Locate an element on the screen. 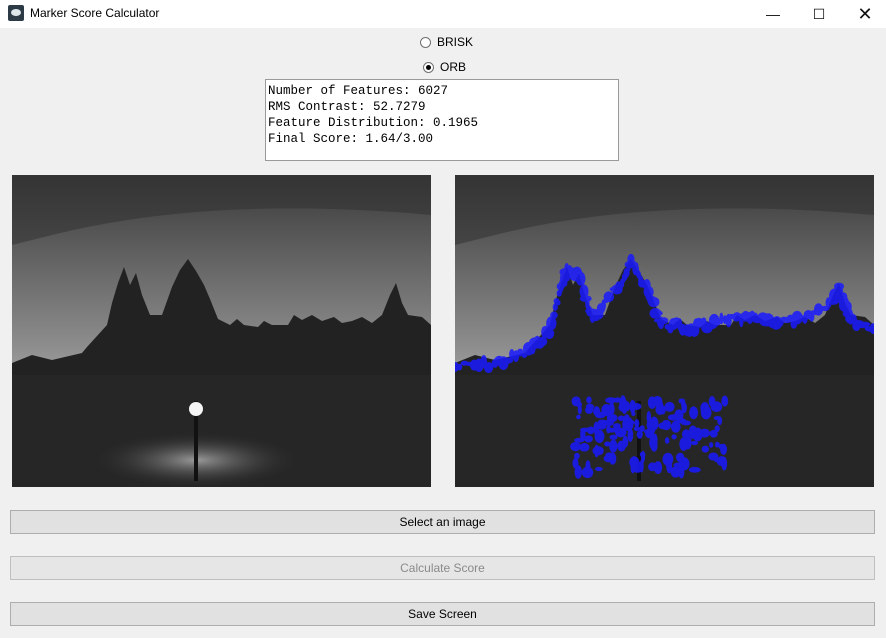 The image size is (886, 638). window-title: Marker Score Calculator is located at coordinates (95, 13).